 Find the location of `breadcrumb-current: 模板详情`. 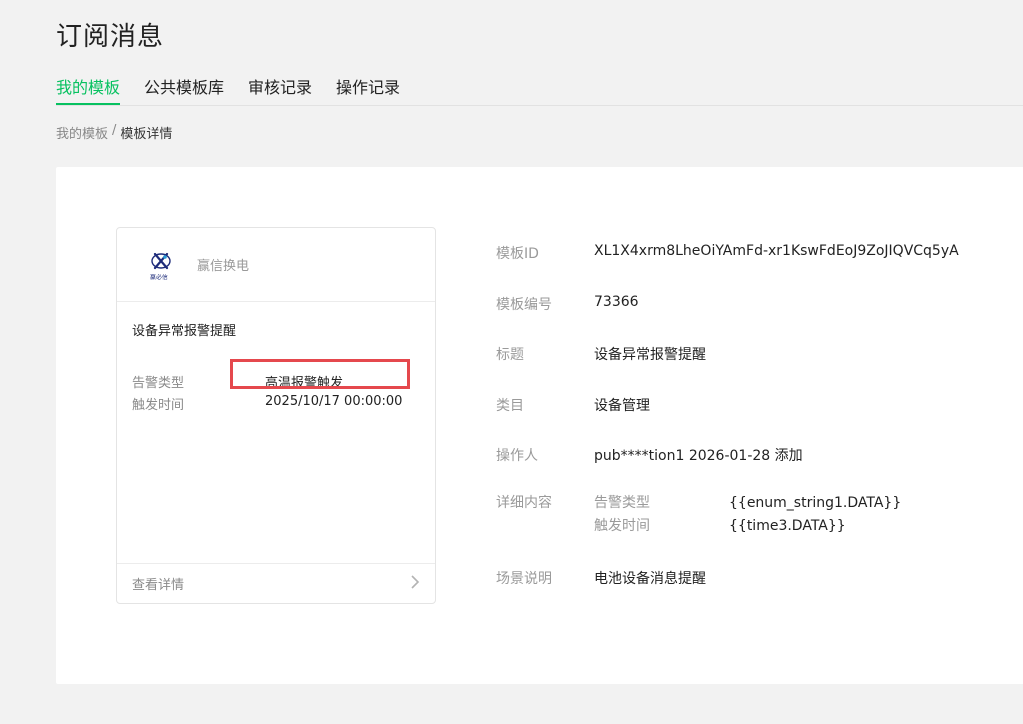

breadcrumb-current: 模板详情 is located at coordinates (146, 134).